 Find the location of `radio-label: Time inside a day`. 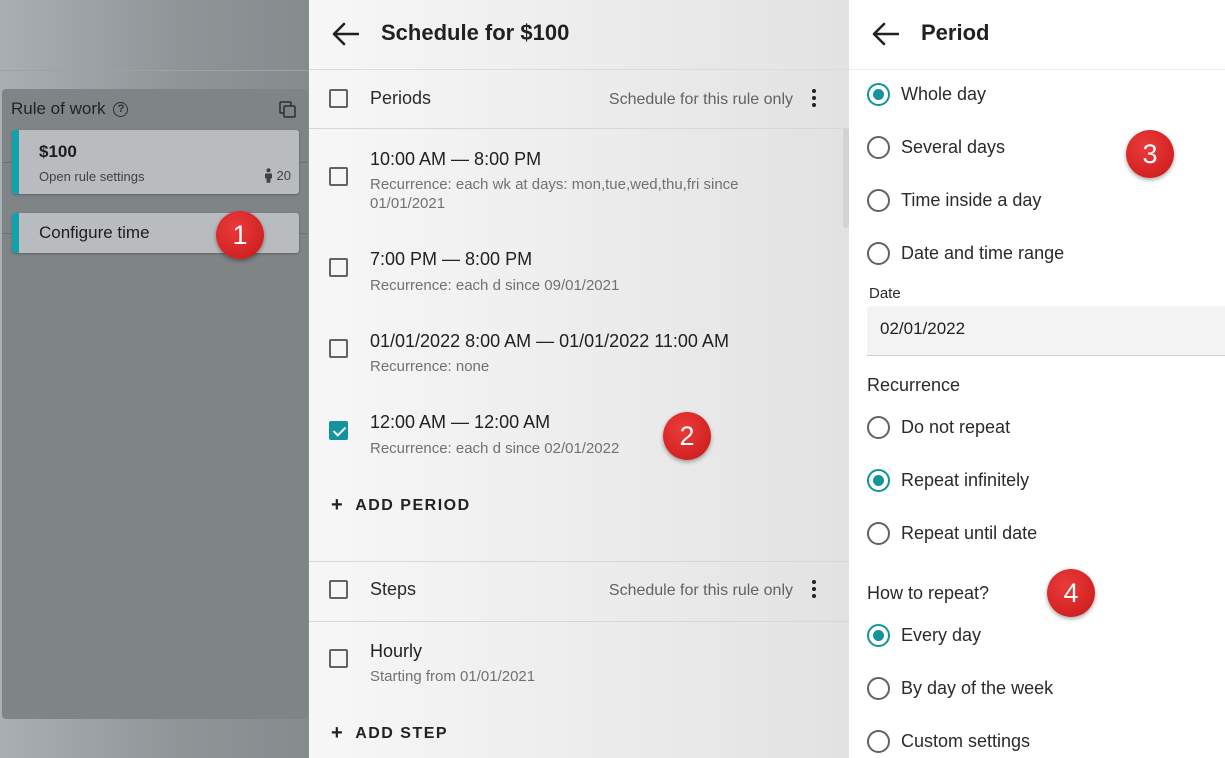

radio-label: Time inside a day is located at coordinates (971, 200).